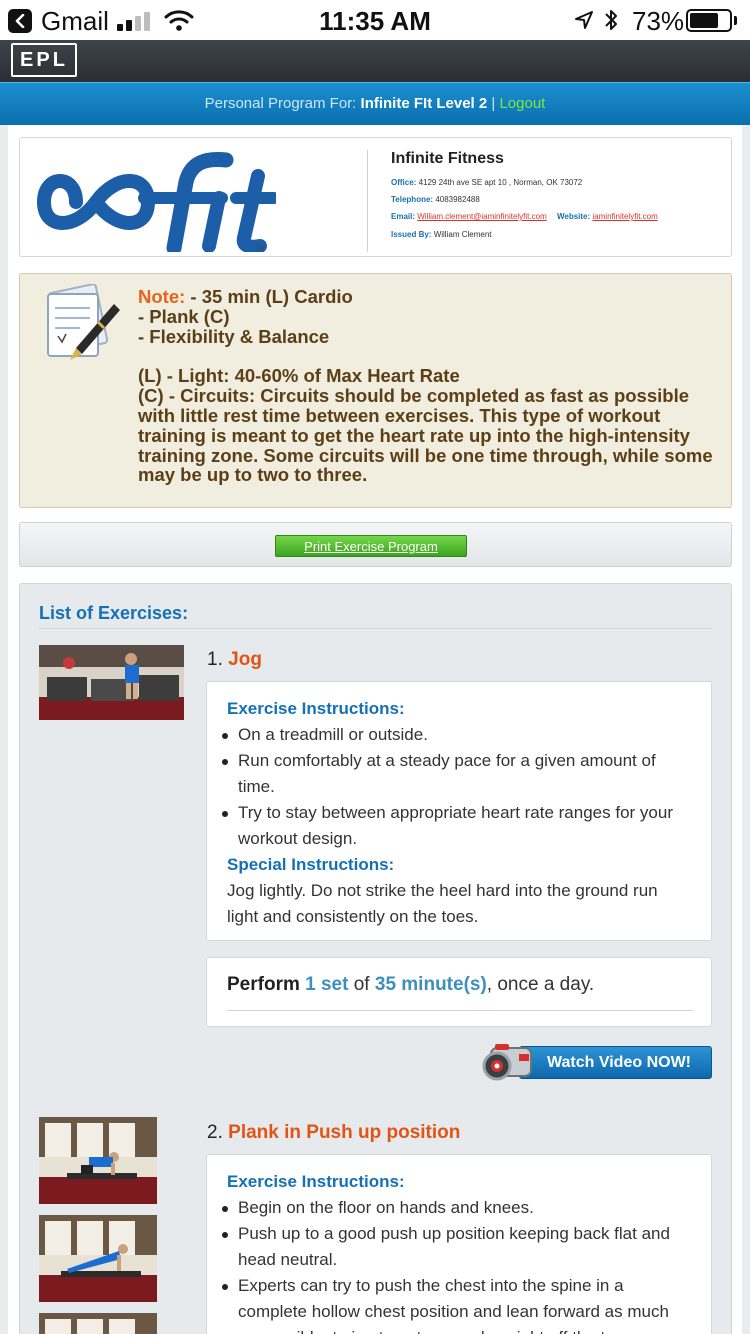  What do you see at coordinates (430, 984) in the screenshot?
I see `perform-duration: 35 minute(s)` at bounding box center [430, 984].